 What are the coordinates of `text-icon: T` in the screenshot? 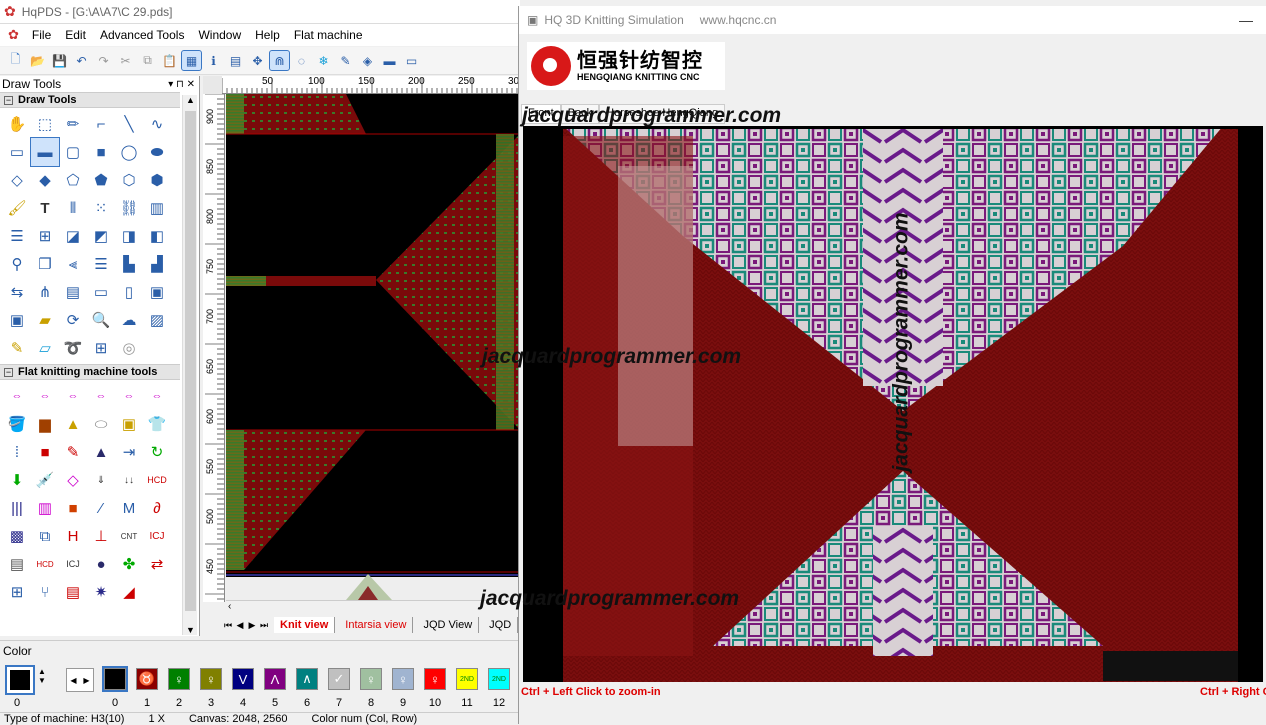 It's located at (45, 208).